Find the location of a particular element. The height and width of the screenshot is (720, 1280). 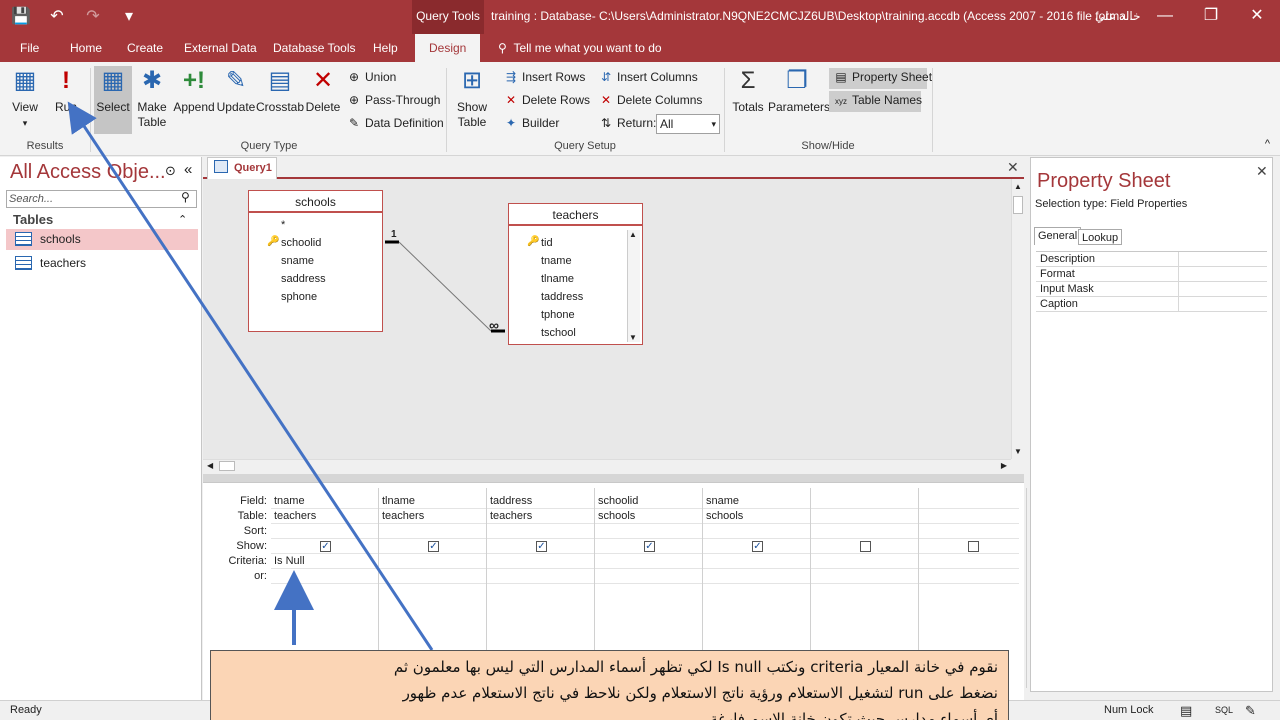

tab-query1: Query1 is located at coordinates (242, 168).